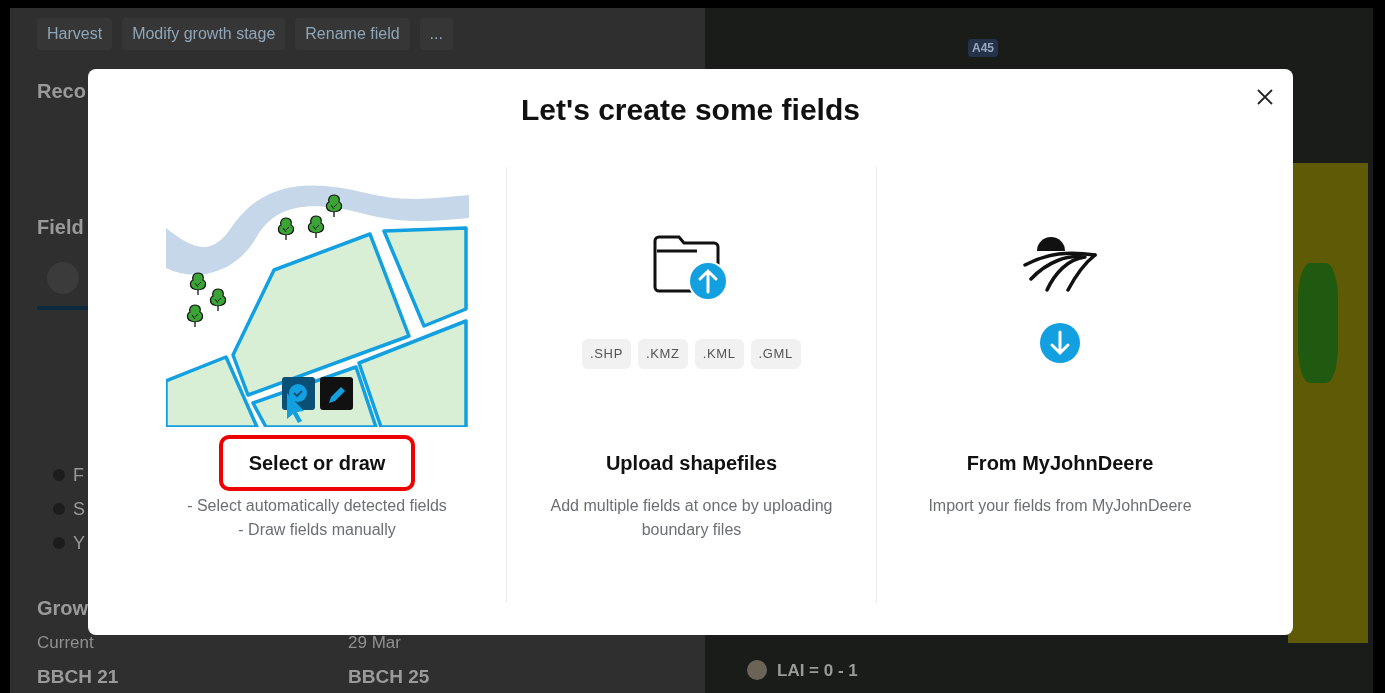 This screenshot has width=1385, height=693. What do you see at coordinates (62, 308) in the screenshot?
I see `tab-indicator` at bounding box center [62, 308].